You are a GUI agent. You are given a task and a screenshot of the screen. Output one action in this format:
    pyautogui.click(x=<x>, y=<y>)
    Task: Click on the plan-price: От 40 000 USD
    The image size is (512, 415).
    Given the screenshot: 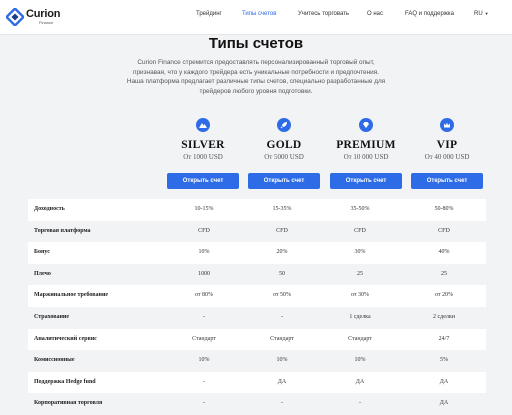 What is the action you would take?
    pyautogui.click(x=447, y=157)
    